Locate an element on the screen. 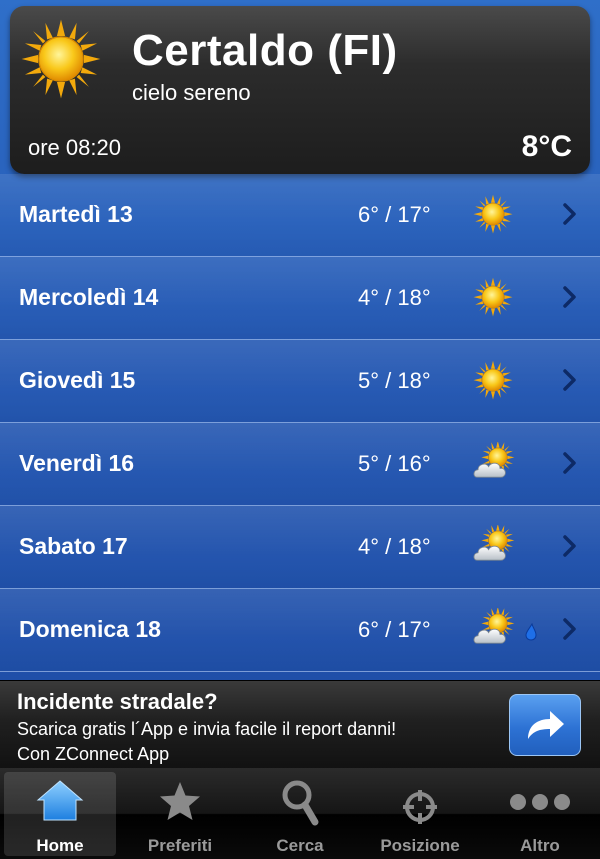 The height and width of the screenshot is (859, 600). temperature-range: 5° / 18° is located at coordinates (394, 380).